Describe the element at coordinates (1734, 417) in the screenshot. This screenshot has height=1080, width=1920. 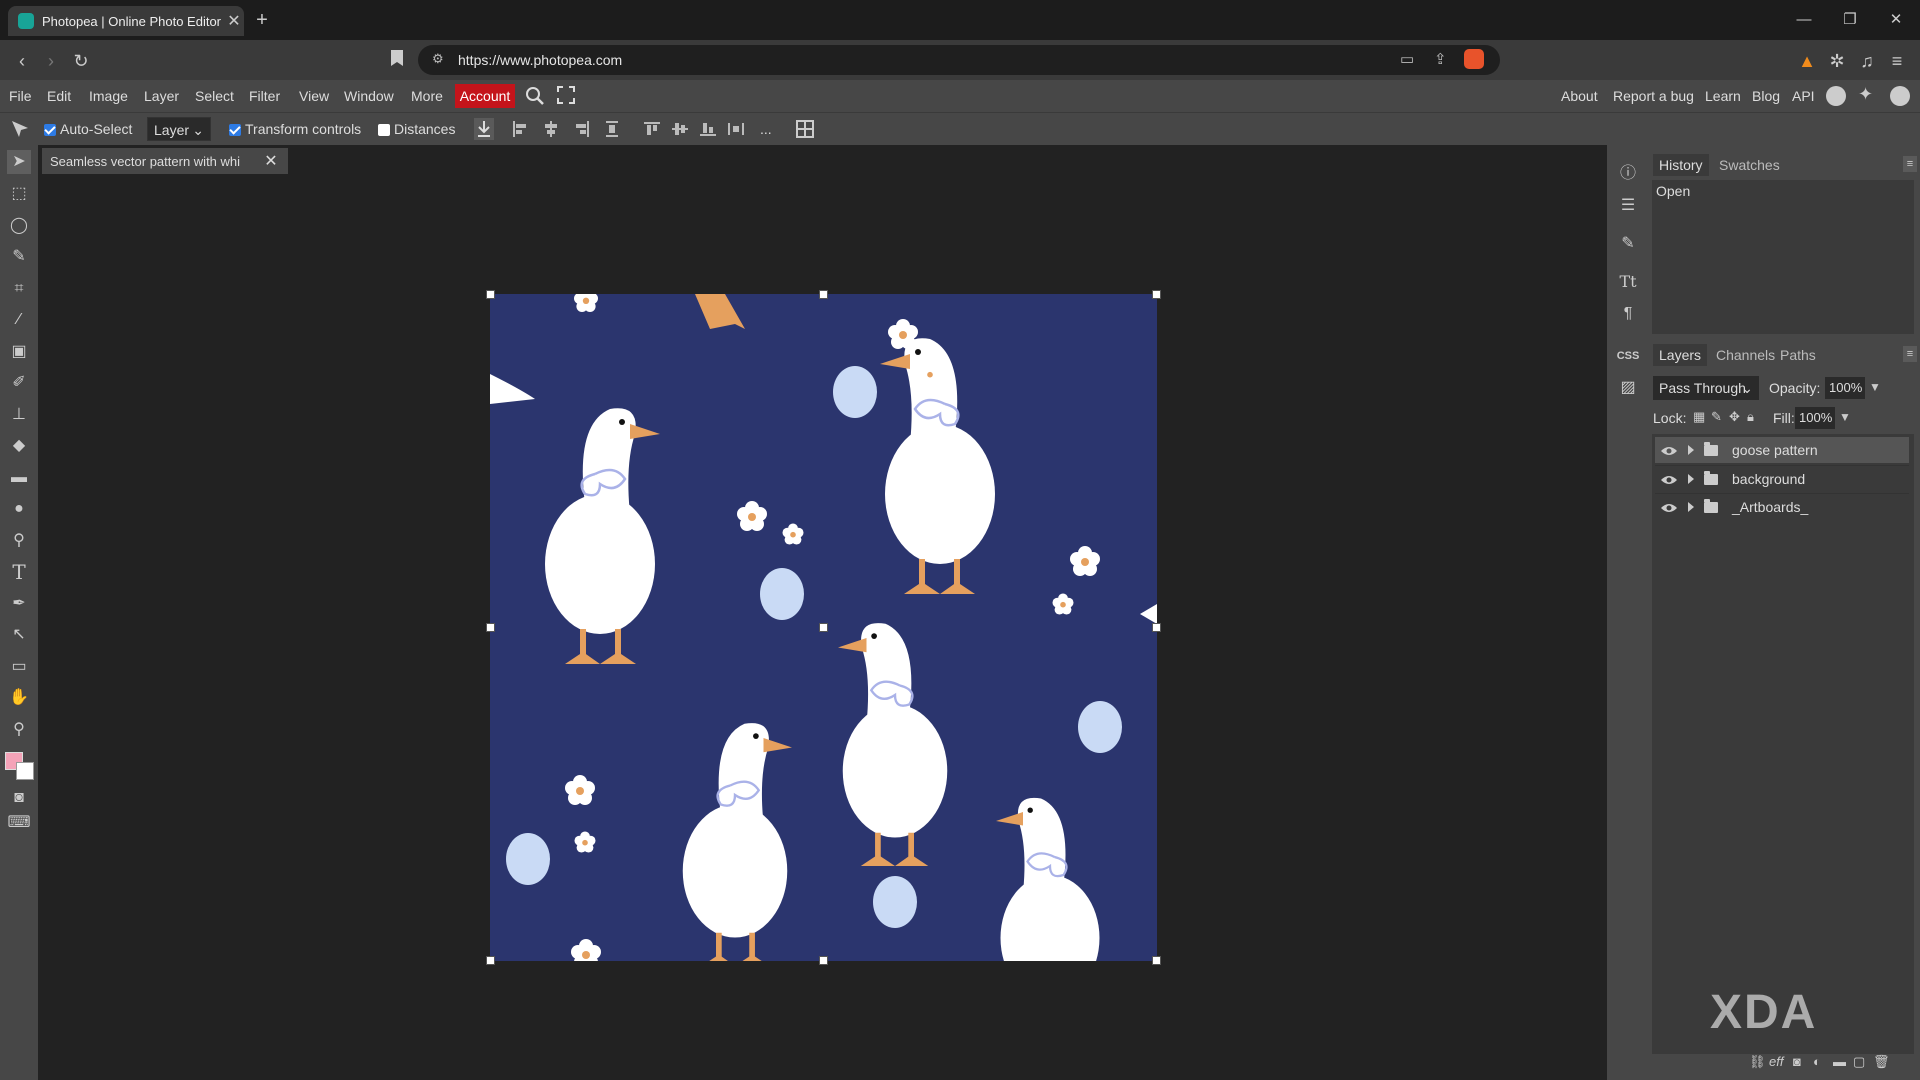
I see `lock-position-icon: ✥` at that location.